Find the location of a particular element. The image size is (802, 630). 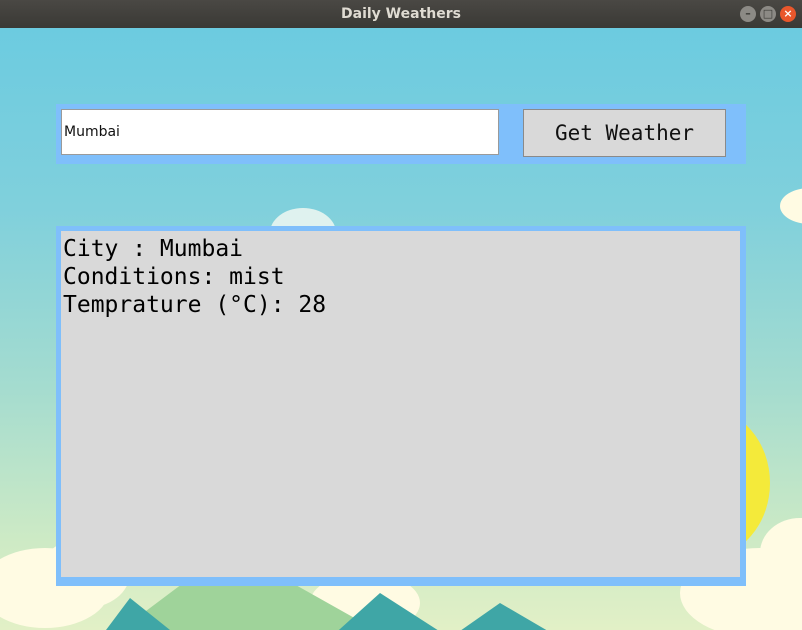

get-weather-button: Get Weather is located at coordinates (624, 133).